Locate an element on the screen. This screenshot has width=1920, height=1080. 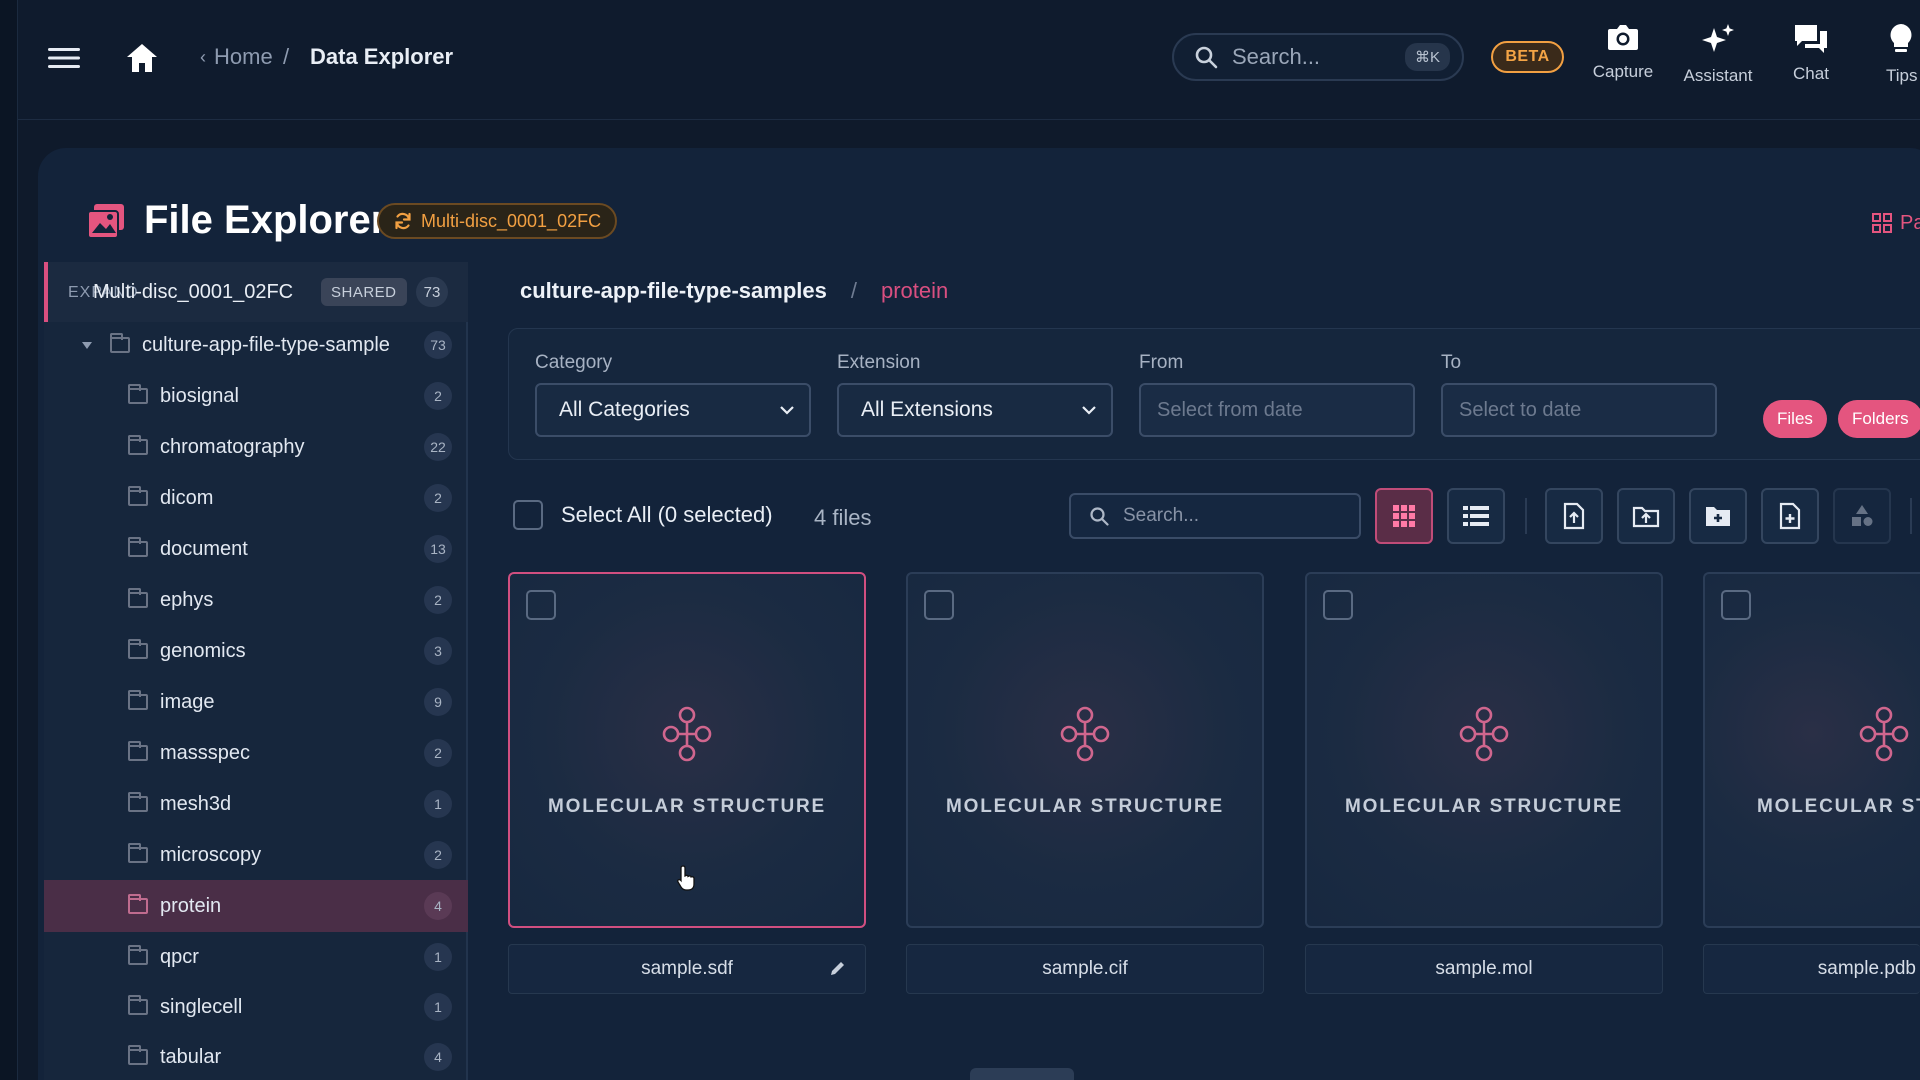
grid-view-button is located at coordinates (1404, 516).